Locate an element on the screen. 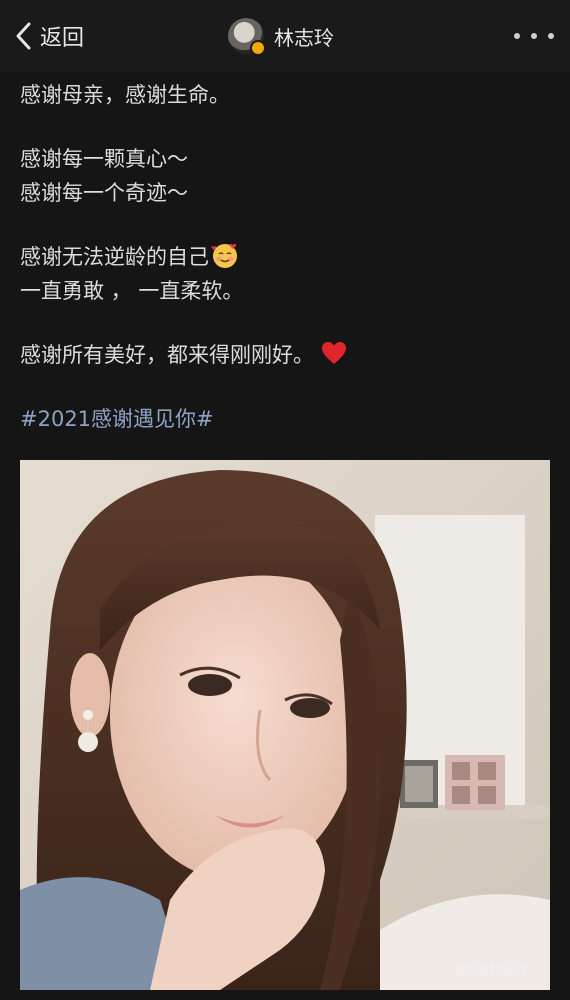 This screenshot has width=570, height=1000. more-options-button is located at coordinates (534, 36).